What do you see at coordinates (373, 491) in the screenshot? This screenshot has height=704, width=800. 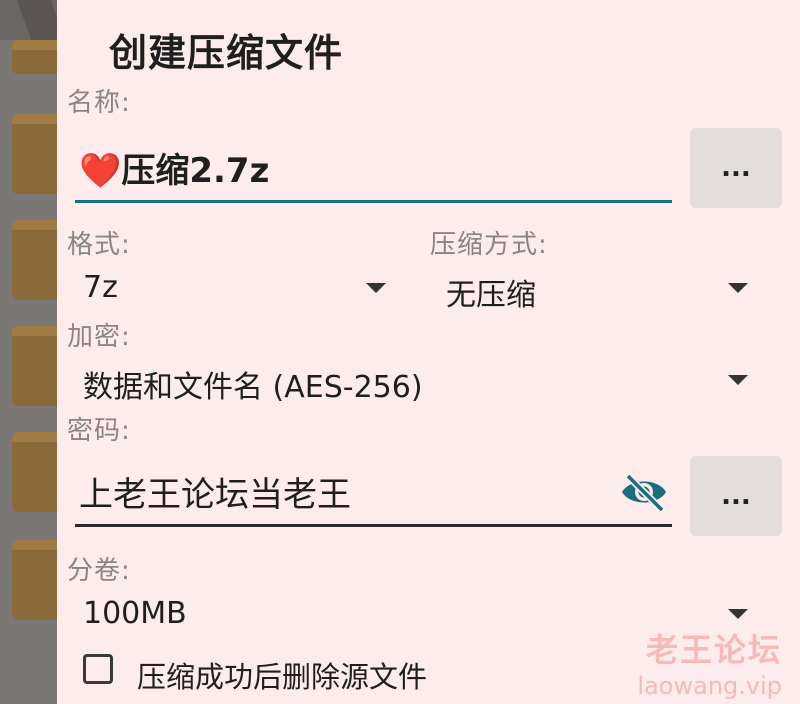 I see `password-field: 上老王论坛当老王` at bounding box center [373, 491].